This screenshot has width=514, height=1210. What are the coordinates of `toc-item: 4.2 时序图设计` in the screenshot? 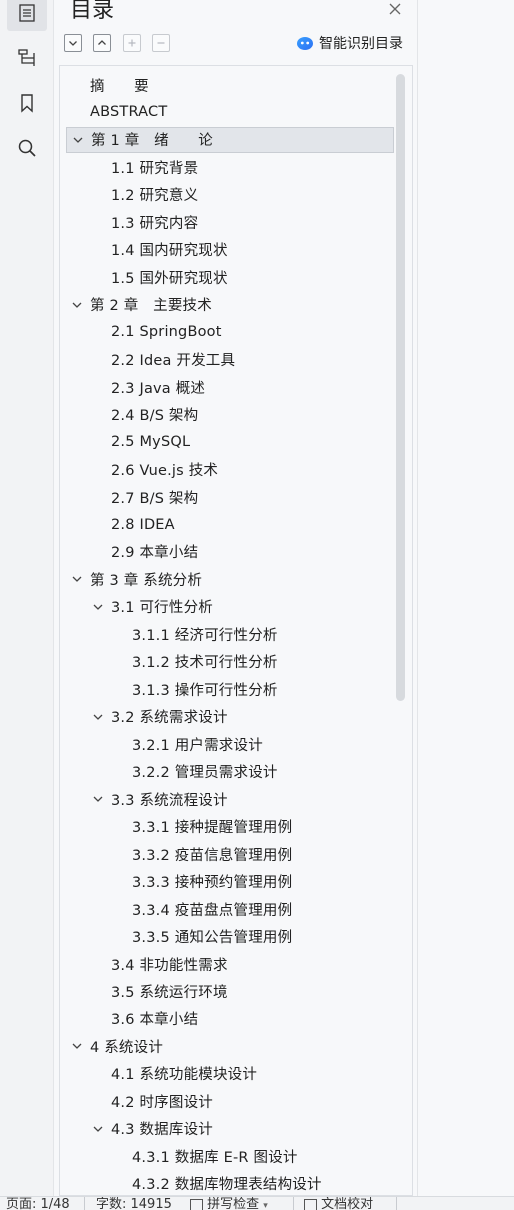 It's located at (230, 1101).